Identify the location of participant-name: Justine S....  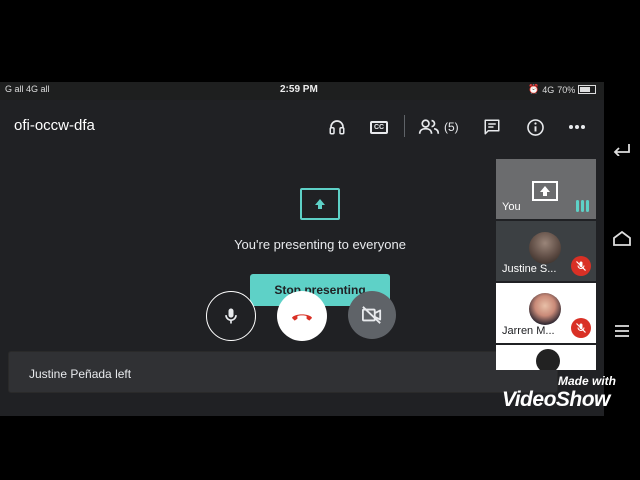
(529, 269).